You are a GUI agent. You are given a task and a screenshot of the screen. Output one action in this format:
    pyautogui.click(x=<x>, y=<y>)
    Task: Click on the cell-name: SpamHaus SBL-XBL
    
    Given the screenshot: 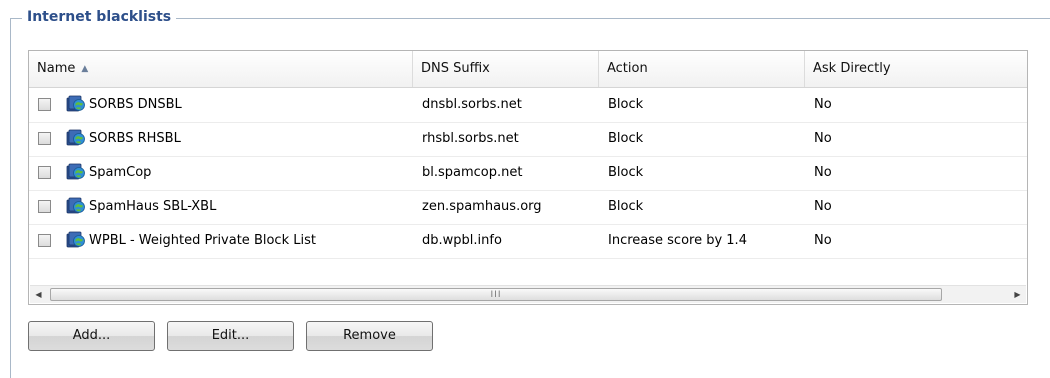 What is the action you would take?
    pyautogui.click(x=153, y=206)
    